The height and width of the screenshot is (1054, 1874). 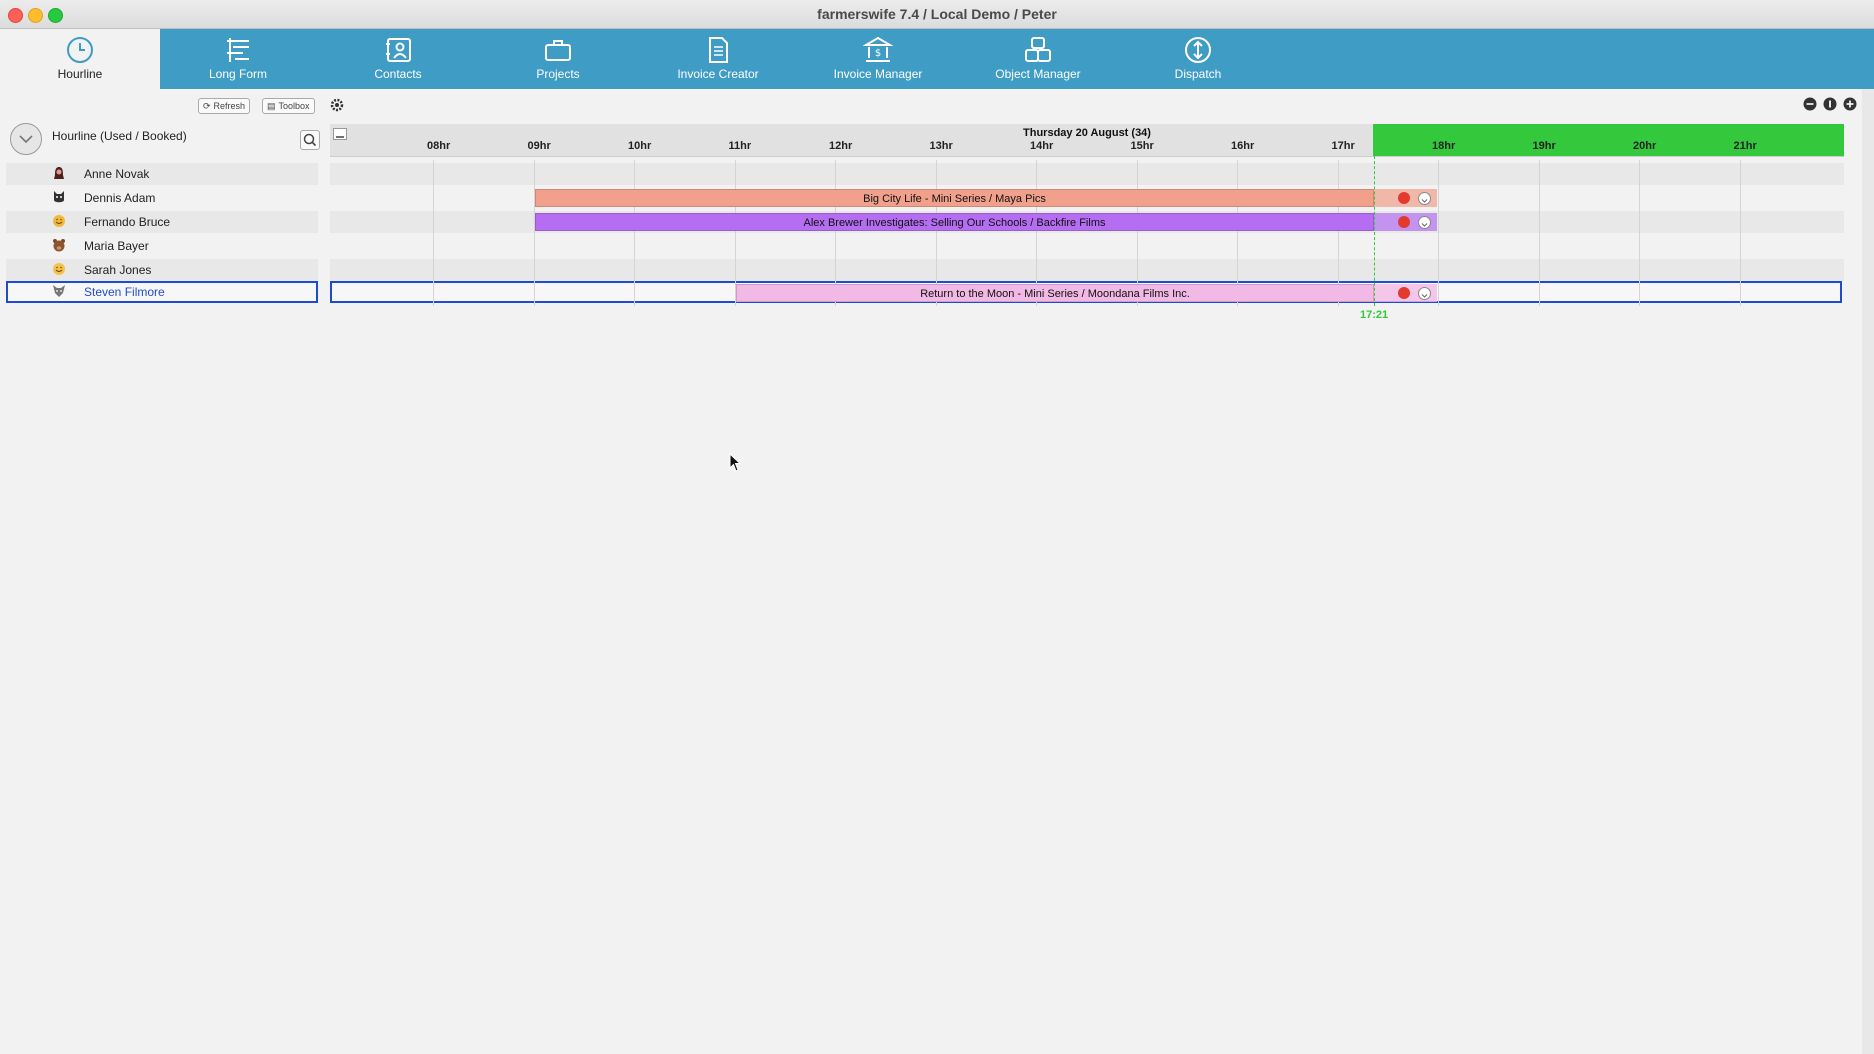 I want to click on tab-object-manager: Object Manager, so click(x=1038, y=59).